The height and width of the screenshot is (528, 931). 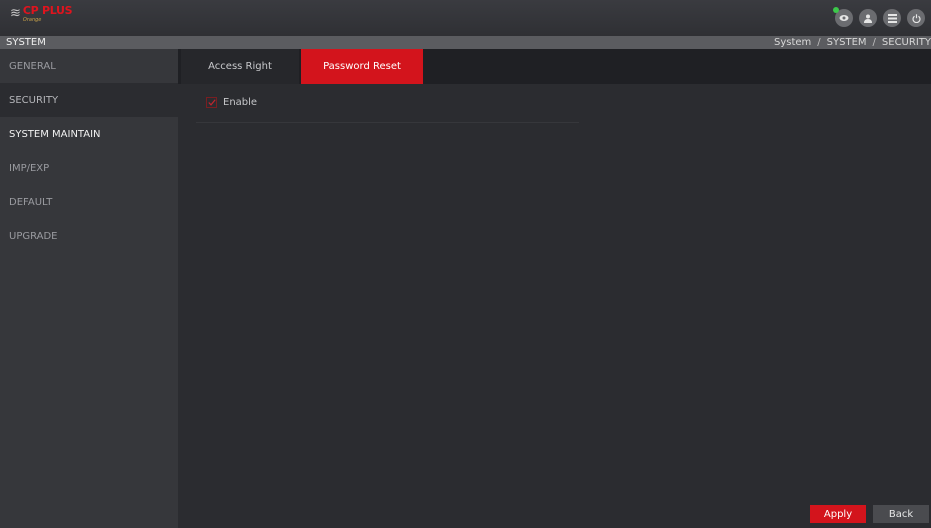 I want to click on title-bar: SYSTEM System / SYSTEM / SECURITY, so click(x=465, y=42).